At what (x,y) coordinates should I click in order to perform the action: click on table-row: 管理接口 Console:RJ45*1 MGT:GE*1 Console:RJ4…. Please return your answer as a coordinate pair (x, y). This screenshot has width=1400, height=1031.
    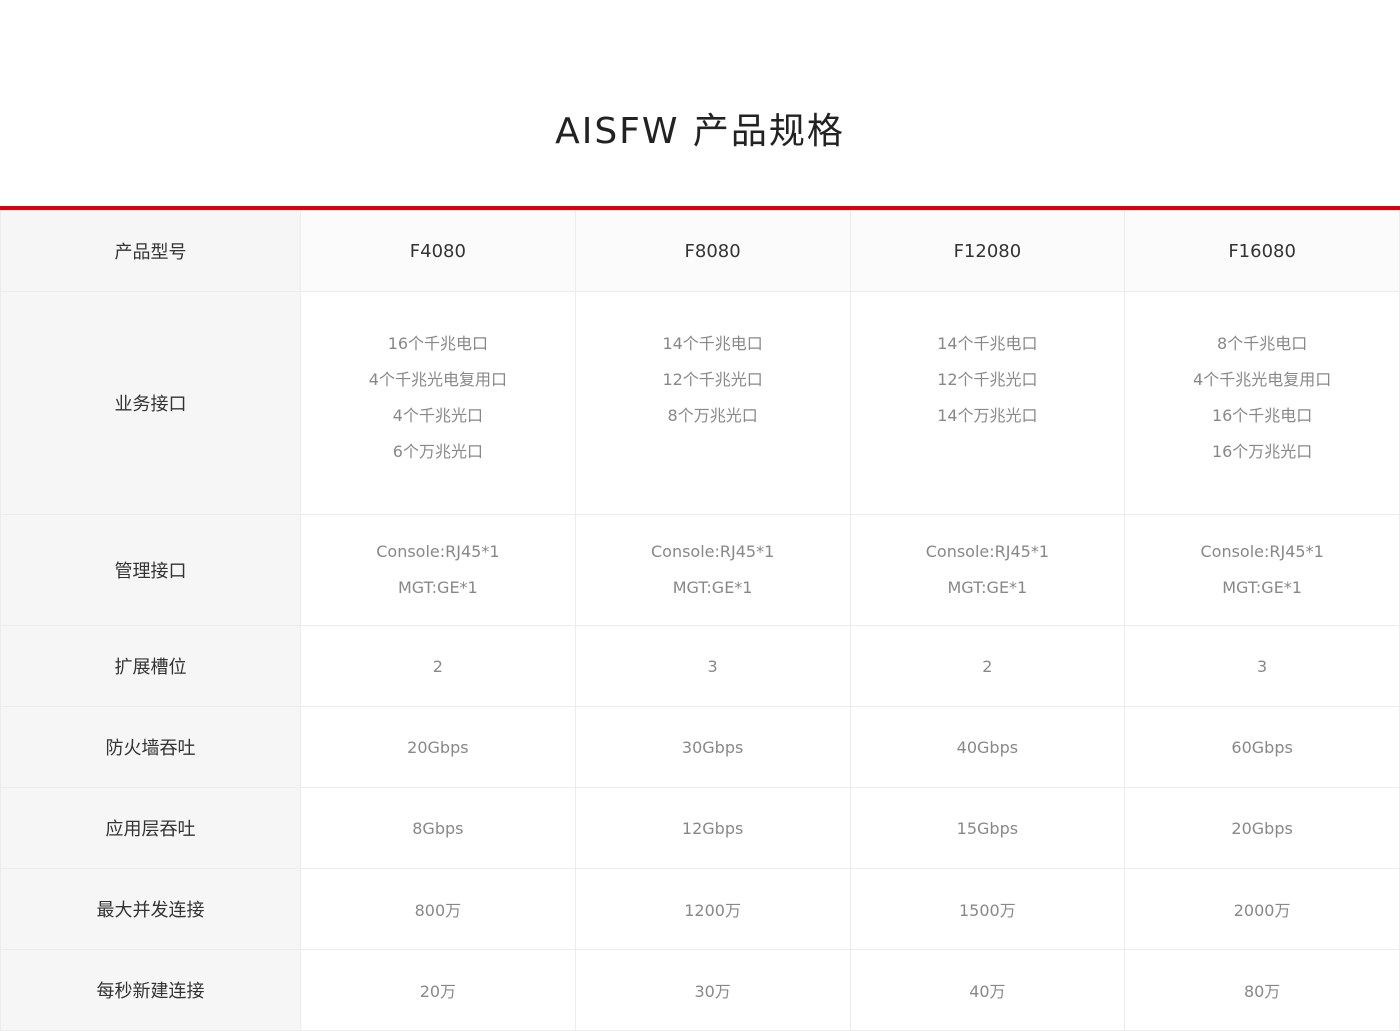
    Looking at the image, I should click on (700, 570).